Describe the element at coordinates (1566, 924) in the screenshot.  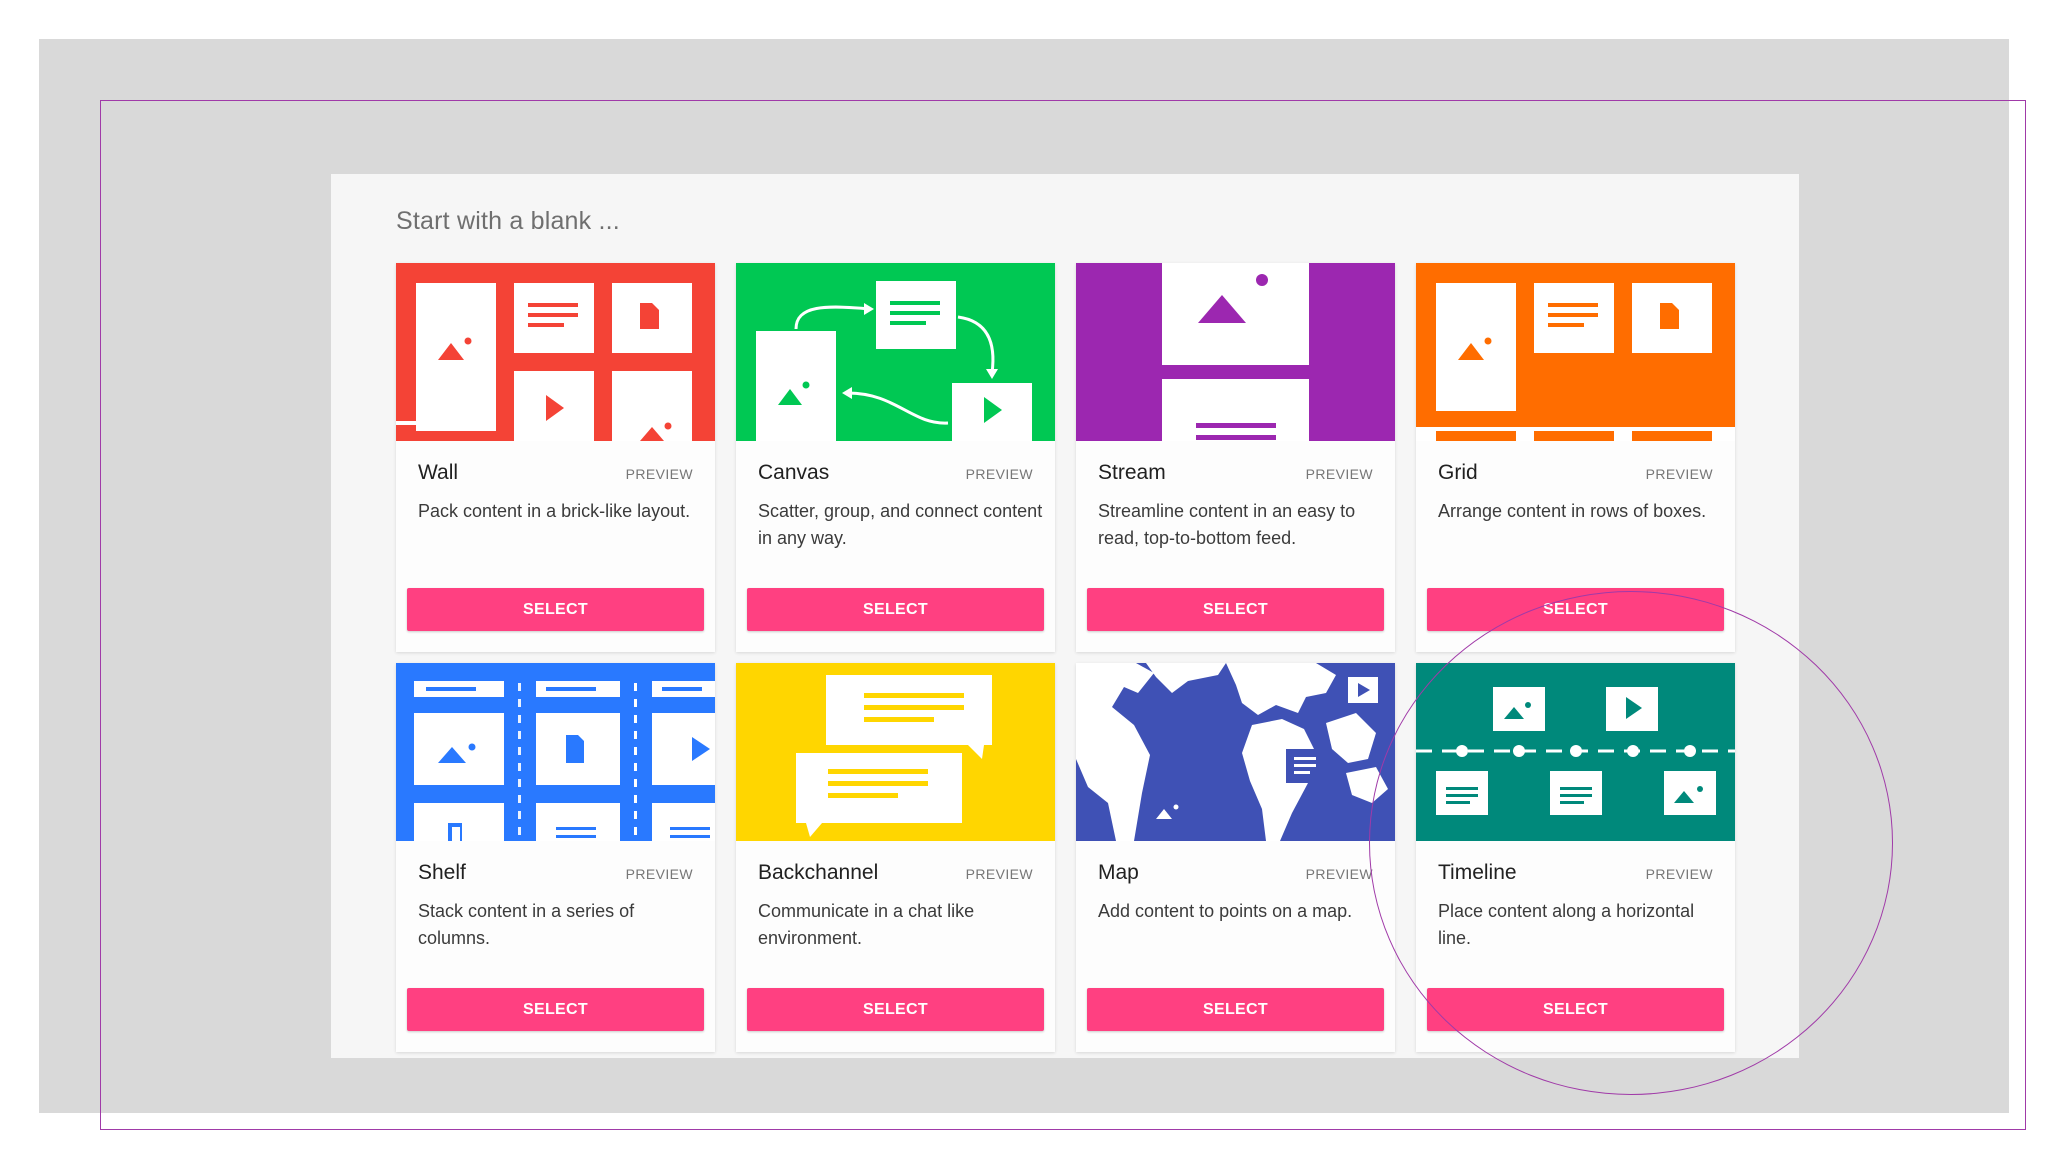
I see `card-description: Place content along a horizontal line.` at that location.